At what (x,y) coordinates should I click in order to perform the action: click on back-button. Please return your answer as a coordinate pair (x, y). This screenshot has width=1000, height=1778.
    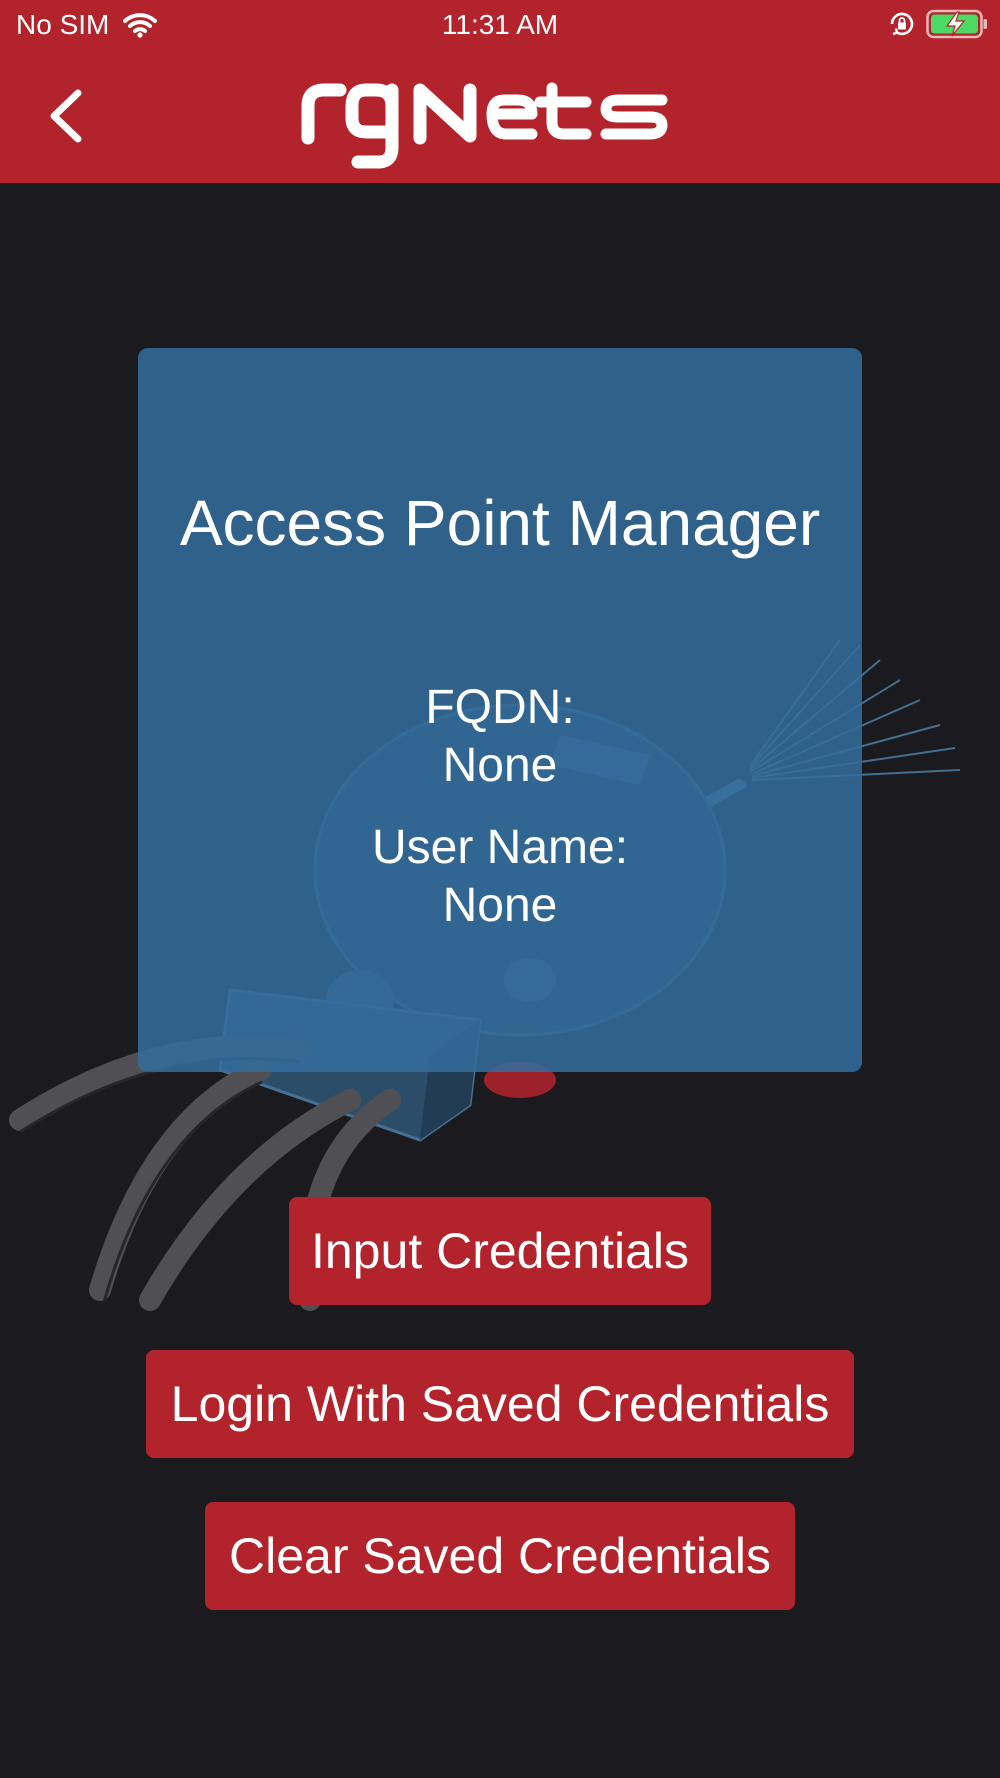
    Looking at the image, I should click on (68, 116).